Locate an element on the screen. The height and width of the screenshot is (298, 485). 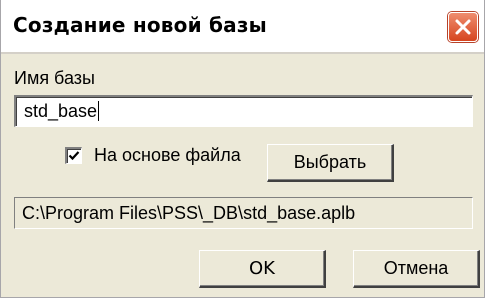
ok-button: OK is located at coordinates (262, 269).